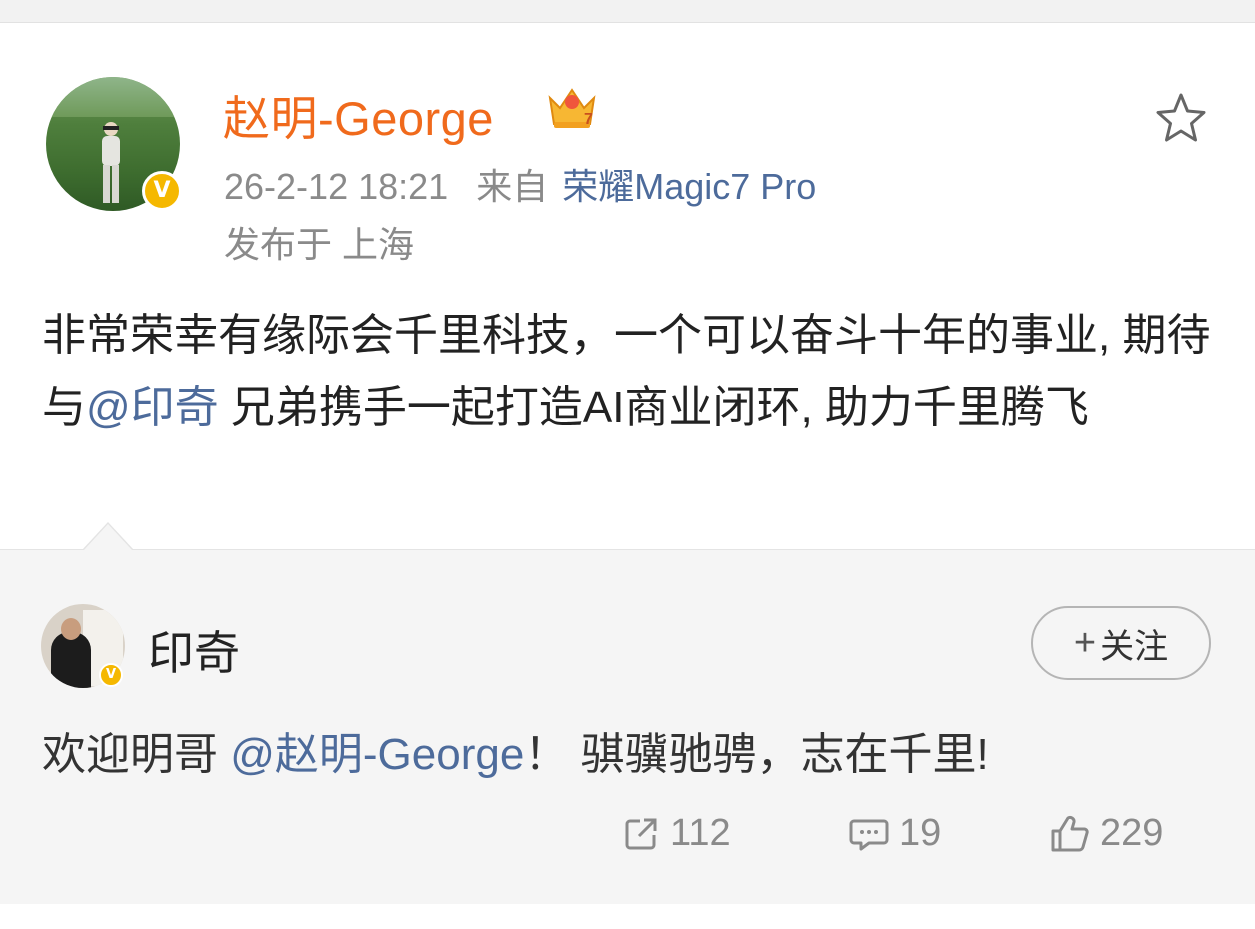  What do you see at coordinates (111, 162) in the screenshot?
I see `person-figure` at bounding box center [111, 162].